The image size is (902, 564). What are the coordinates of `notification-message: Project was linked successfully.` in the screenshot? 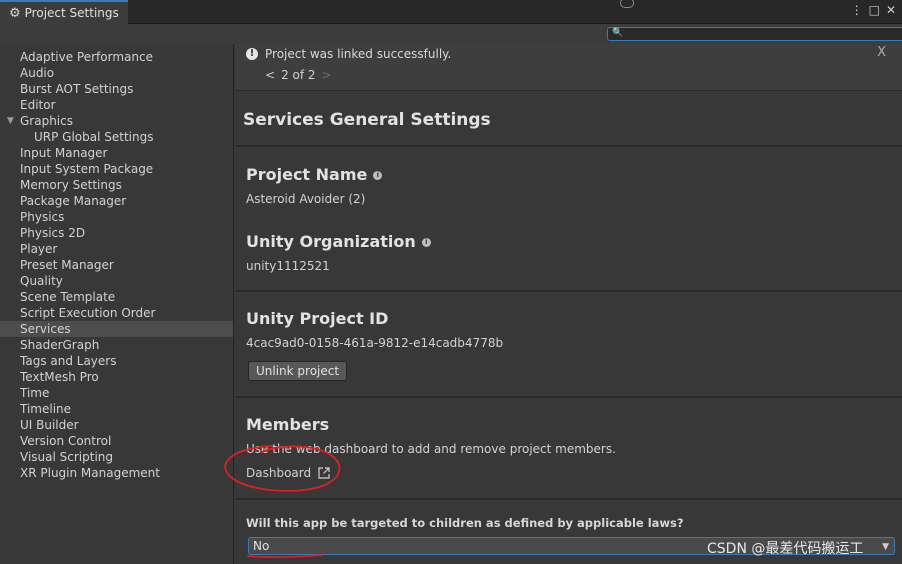 It's located at (358, 54).